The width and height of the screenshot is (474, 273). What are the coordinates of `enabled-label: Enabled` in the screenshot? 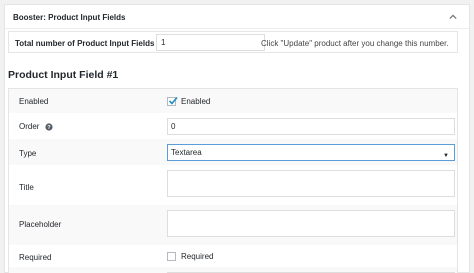 It's located at (34, 101).